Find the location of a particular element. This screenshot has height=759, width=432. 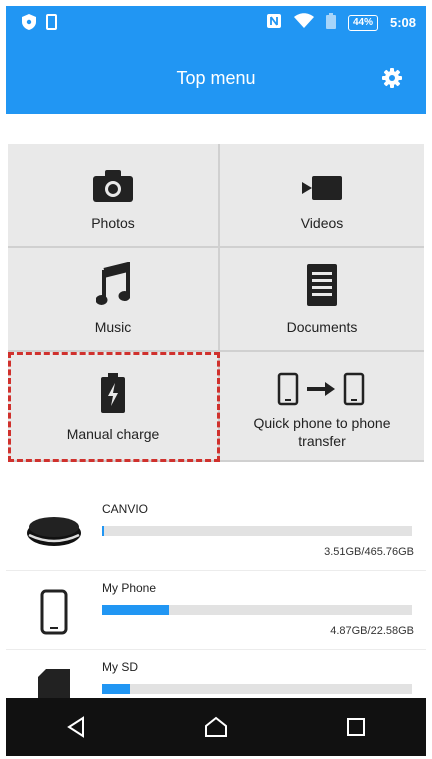

storage-usage-text: 3.51GB/465.76GB is located at coordinates (369, 552).